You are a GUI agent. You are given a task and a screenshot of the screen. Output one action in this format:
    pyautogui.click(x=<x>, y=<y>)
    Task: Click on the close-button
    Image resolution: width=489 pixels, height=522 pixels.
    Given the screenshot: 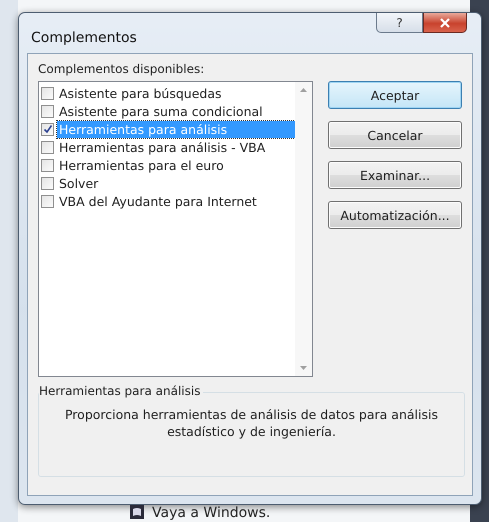 What is the action you would take?
    pyautogui.click(x=445, y=23)
    